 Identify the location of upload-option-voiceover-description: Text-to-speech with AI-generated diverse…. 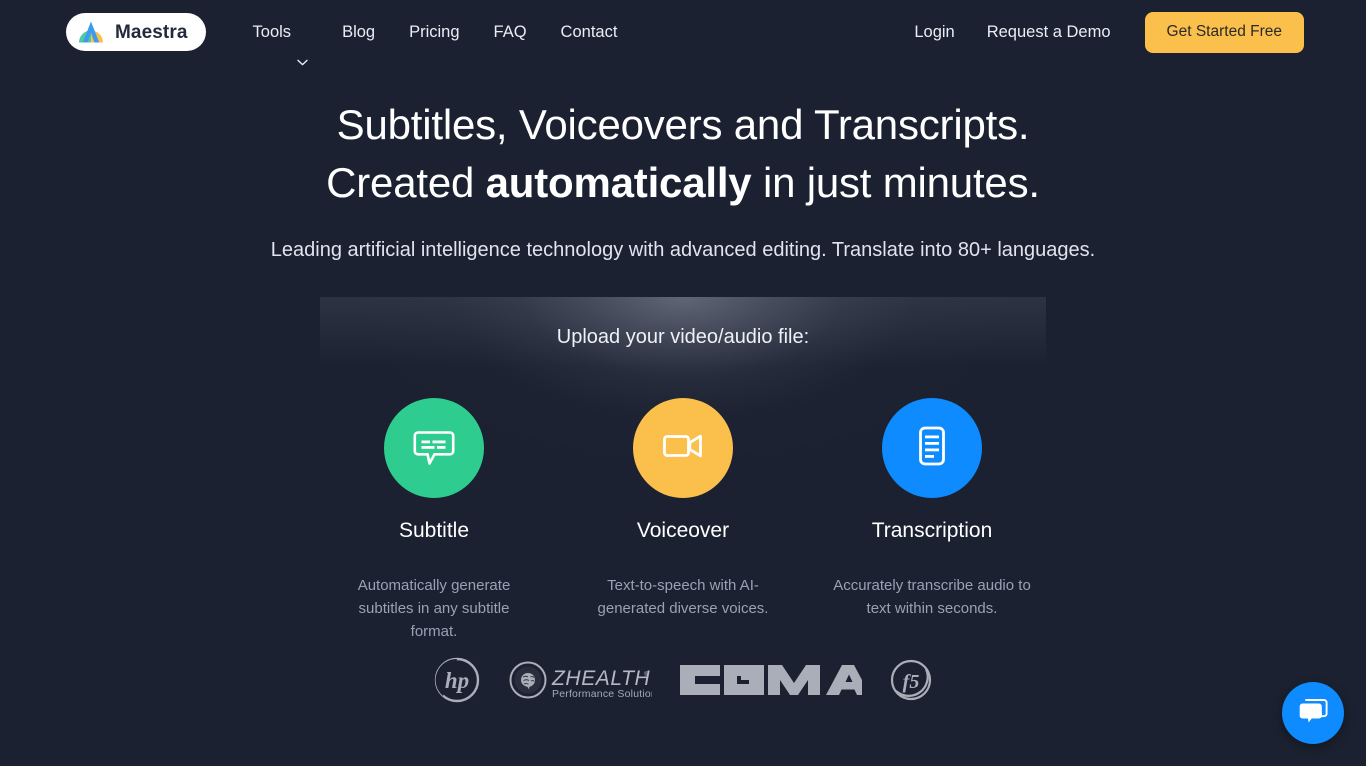
(683, 597).